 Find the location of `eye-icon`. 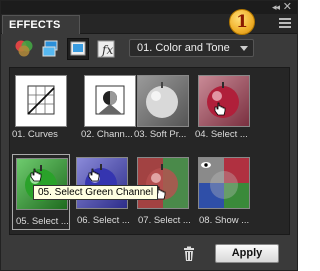

eye-icon is located at coordinates (206, 165).